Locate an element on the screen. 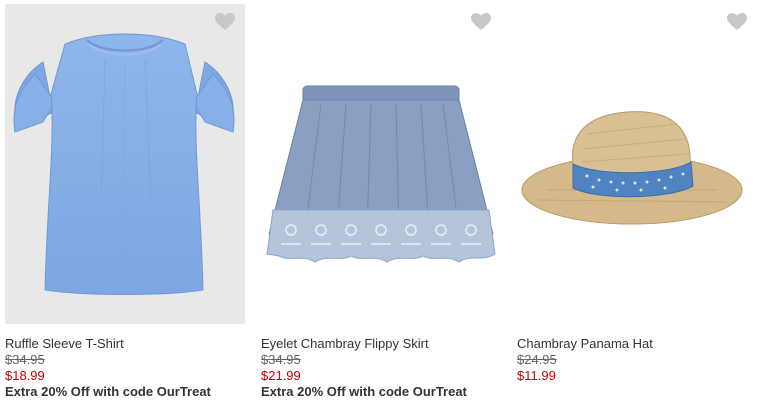 This screenshot has height=405, width=763. product-info: Chambray Panama Hat $24.95 $11.99 is located at coordinates (637, 360).